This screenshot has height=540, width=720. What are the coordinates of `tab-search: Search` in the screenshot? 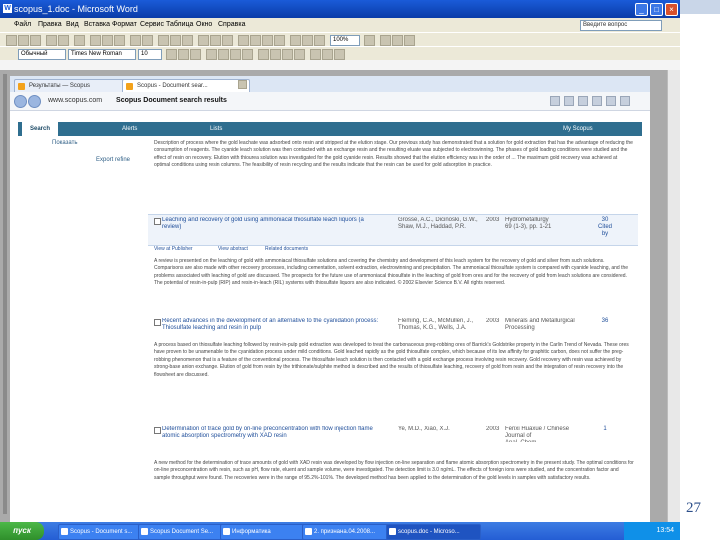 It's located at (40, 129).